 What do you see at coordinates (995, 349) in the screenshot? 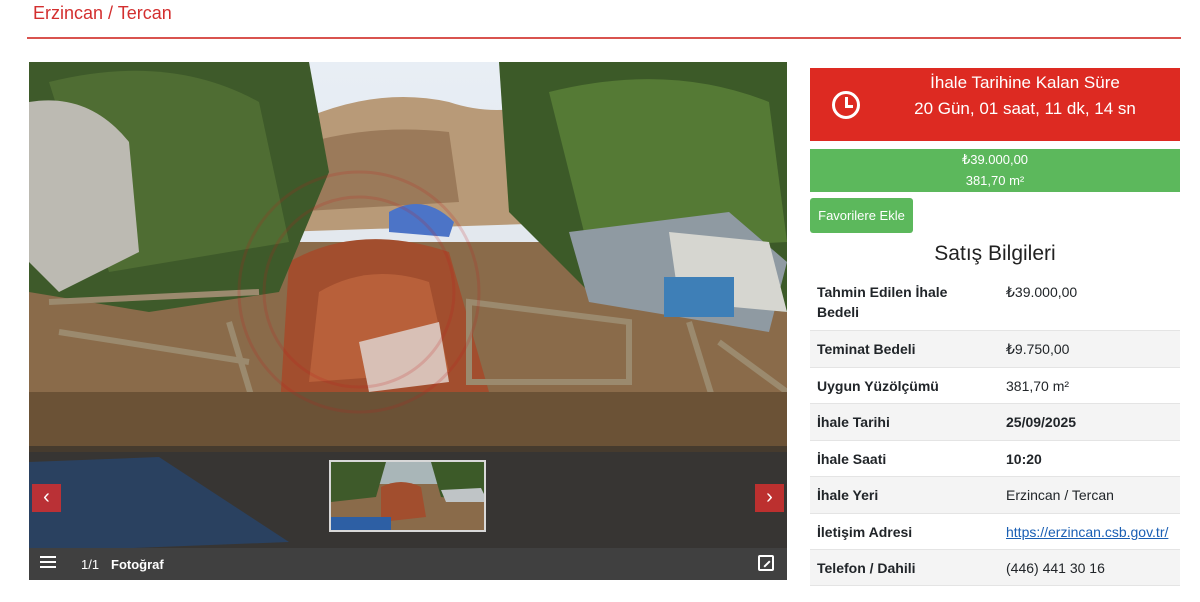
I see `table-row: Teminat Bedeli ₺9.750,00` at bounding box center [995, 349].